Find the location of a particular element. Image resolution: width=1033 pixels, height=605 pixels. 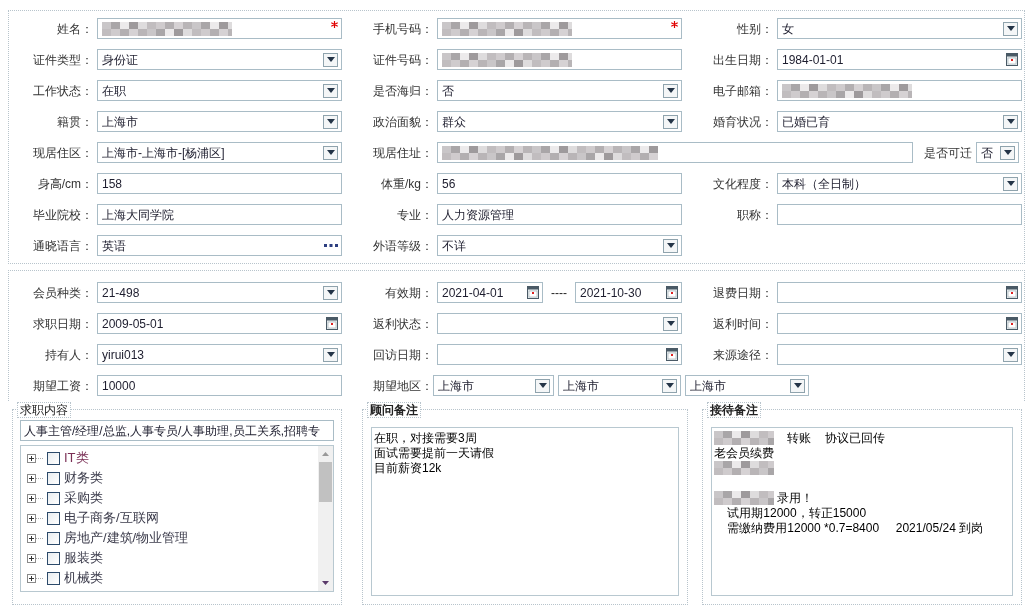

ellipsis-icon is located at coordinates (331, 245).